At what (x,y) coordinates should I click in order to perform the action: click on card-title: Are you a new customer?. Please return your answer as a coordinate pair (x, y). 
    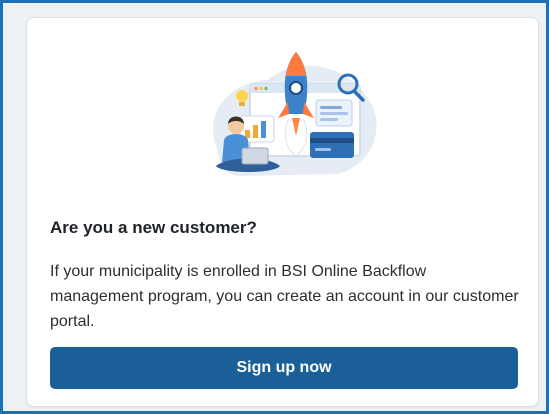
    Looking at the image, I should click on (153, 227).